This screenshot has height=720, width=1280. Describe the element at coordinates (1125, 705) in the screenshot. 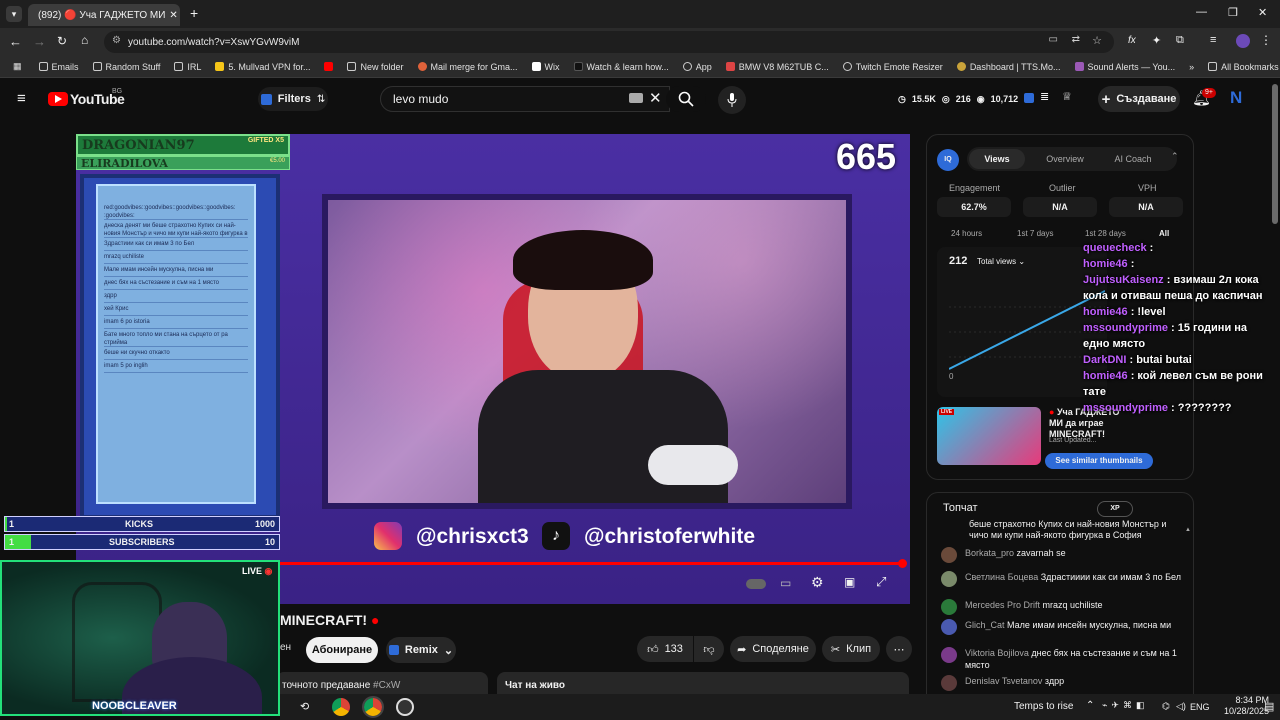

I see `tray-icons: ⌁✈⌘◧` at that location.